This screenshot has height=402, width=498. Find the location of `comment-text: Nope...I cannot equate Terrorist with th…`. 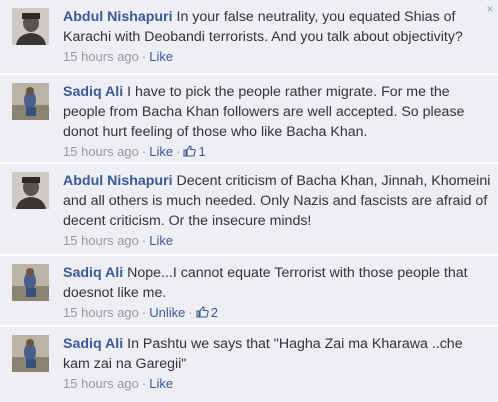

comment-text: Nope...I cannot equate Terrorist with th… is located at coordinates (265, 283).